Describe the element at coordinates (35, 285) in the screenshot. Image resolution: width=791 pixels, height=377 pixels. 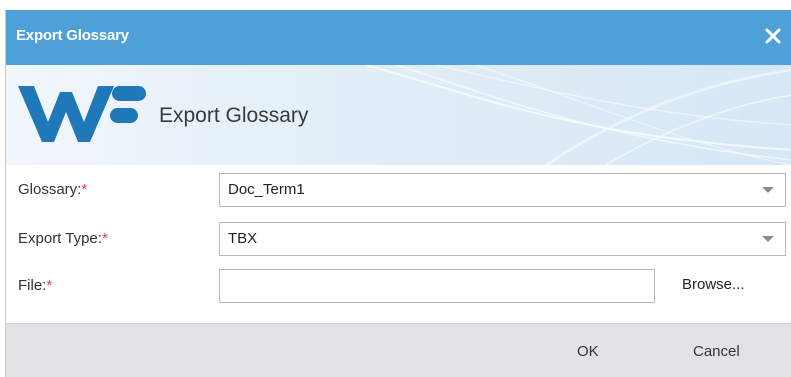
I see `file-label: File:*` at that location.